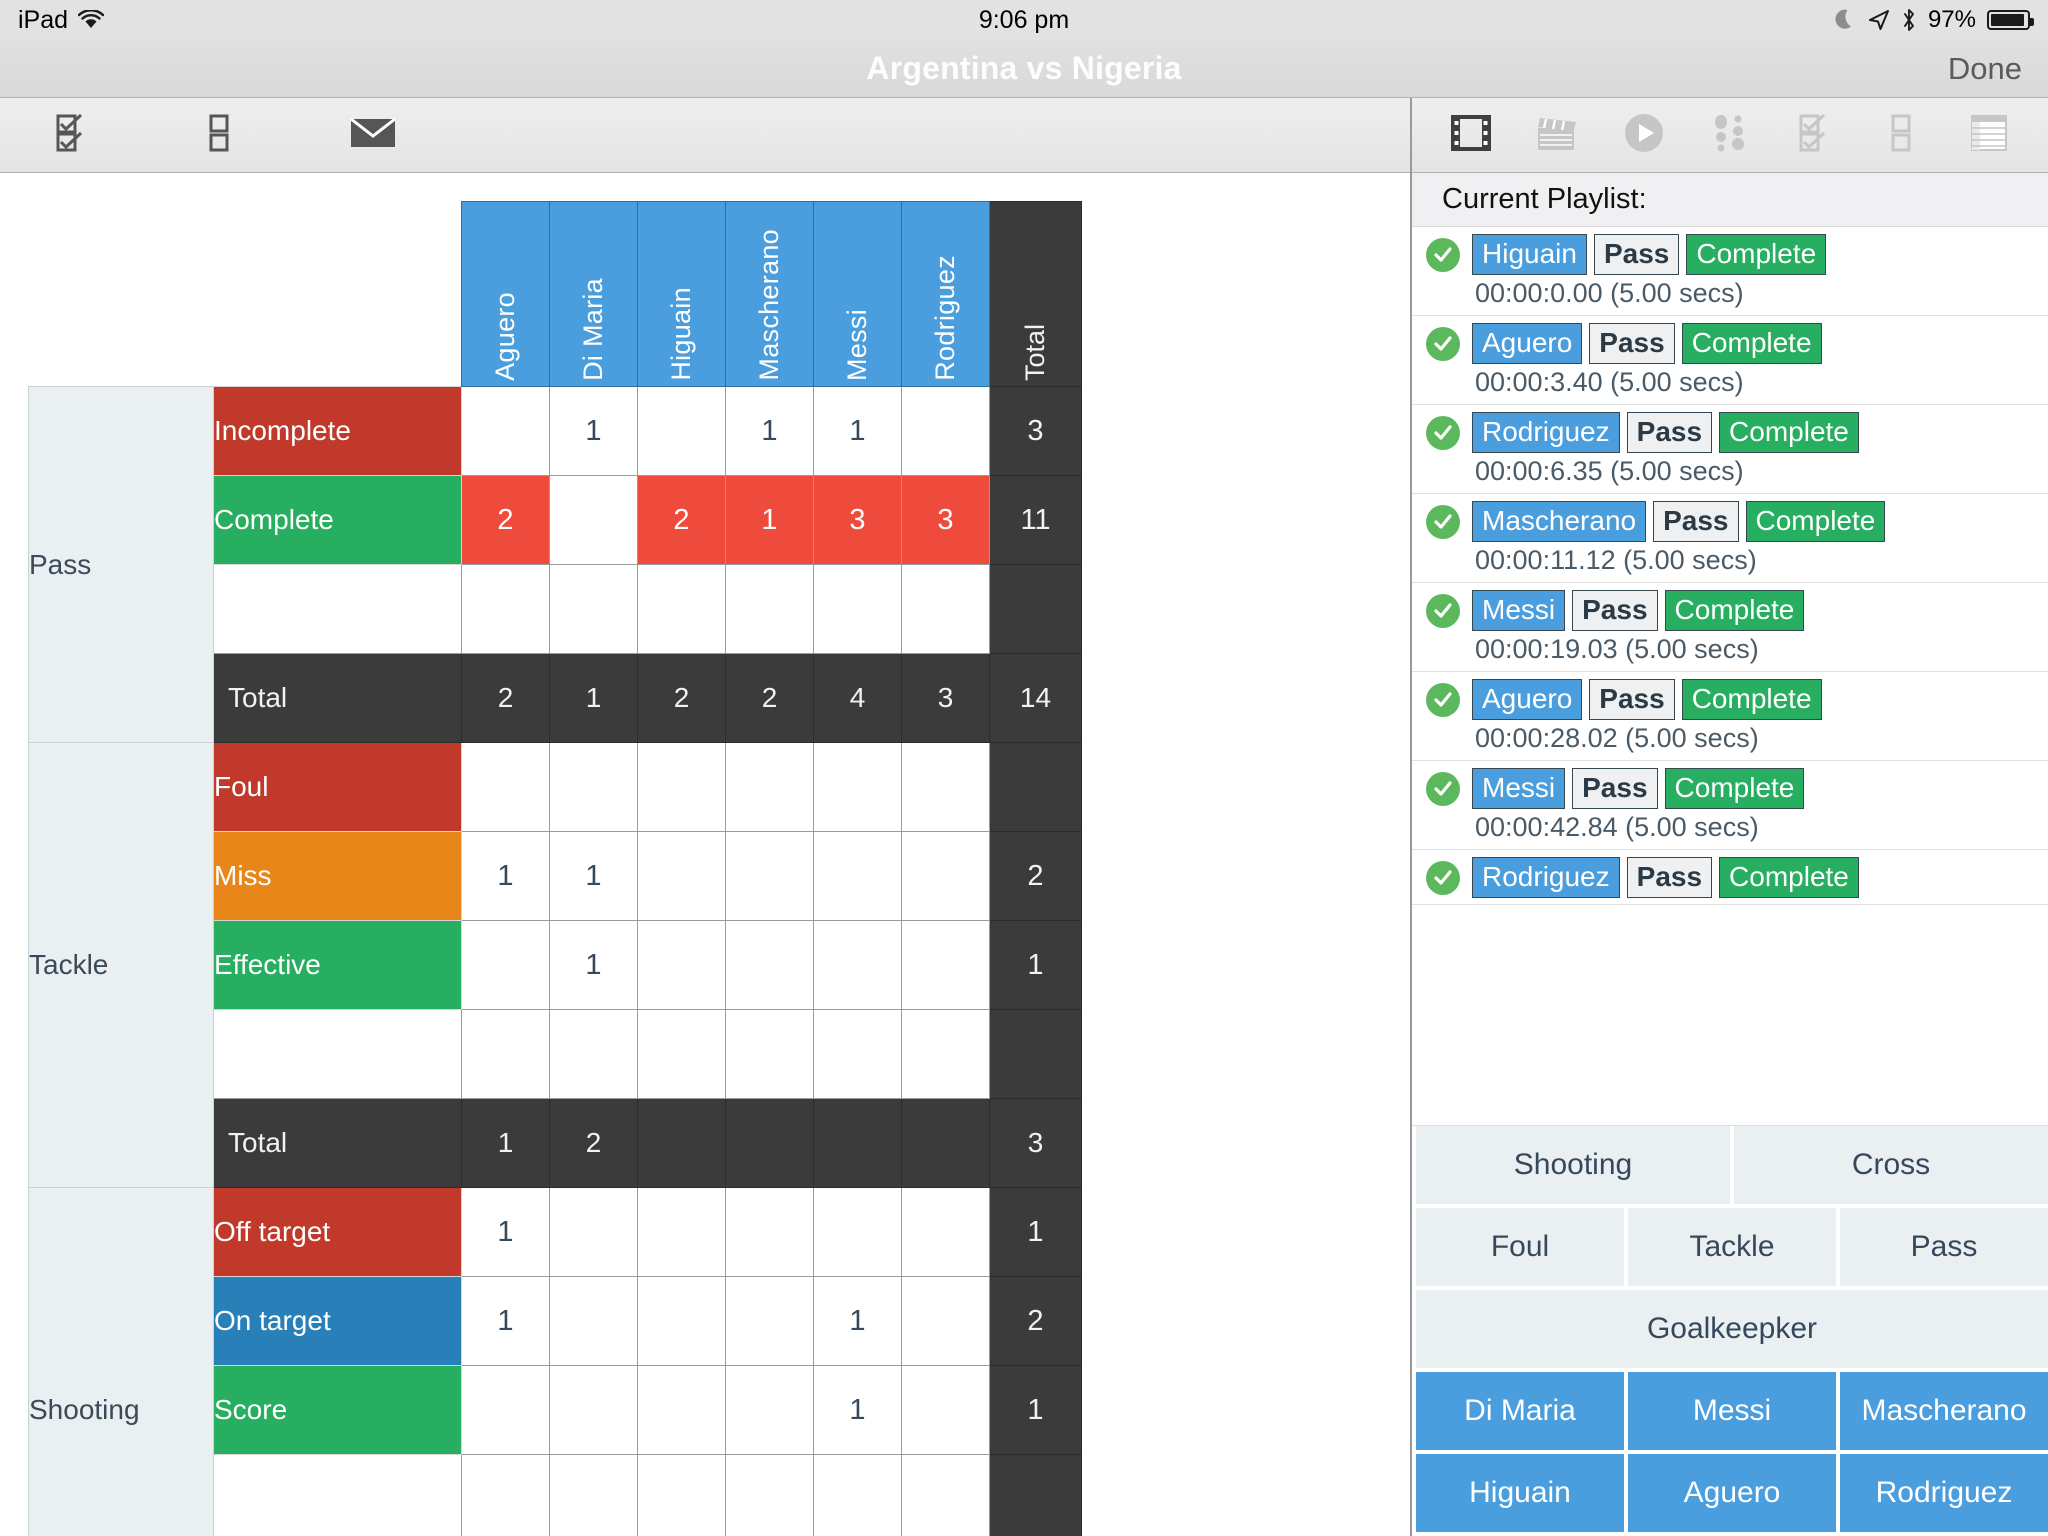 The image size is (2048, 1536). I want to click on playlist-player-tag: Higuain, so click(1529, 254).